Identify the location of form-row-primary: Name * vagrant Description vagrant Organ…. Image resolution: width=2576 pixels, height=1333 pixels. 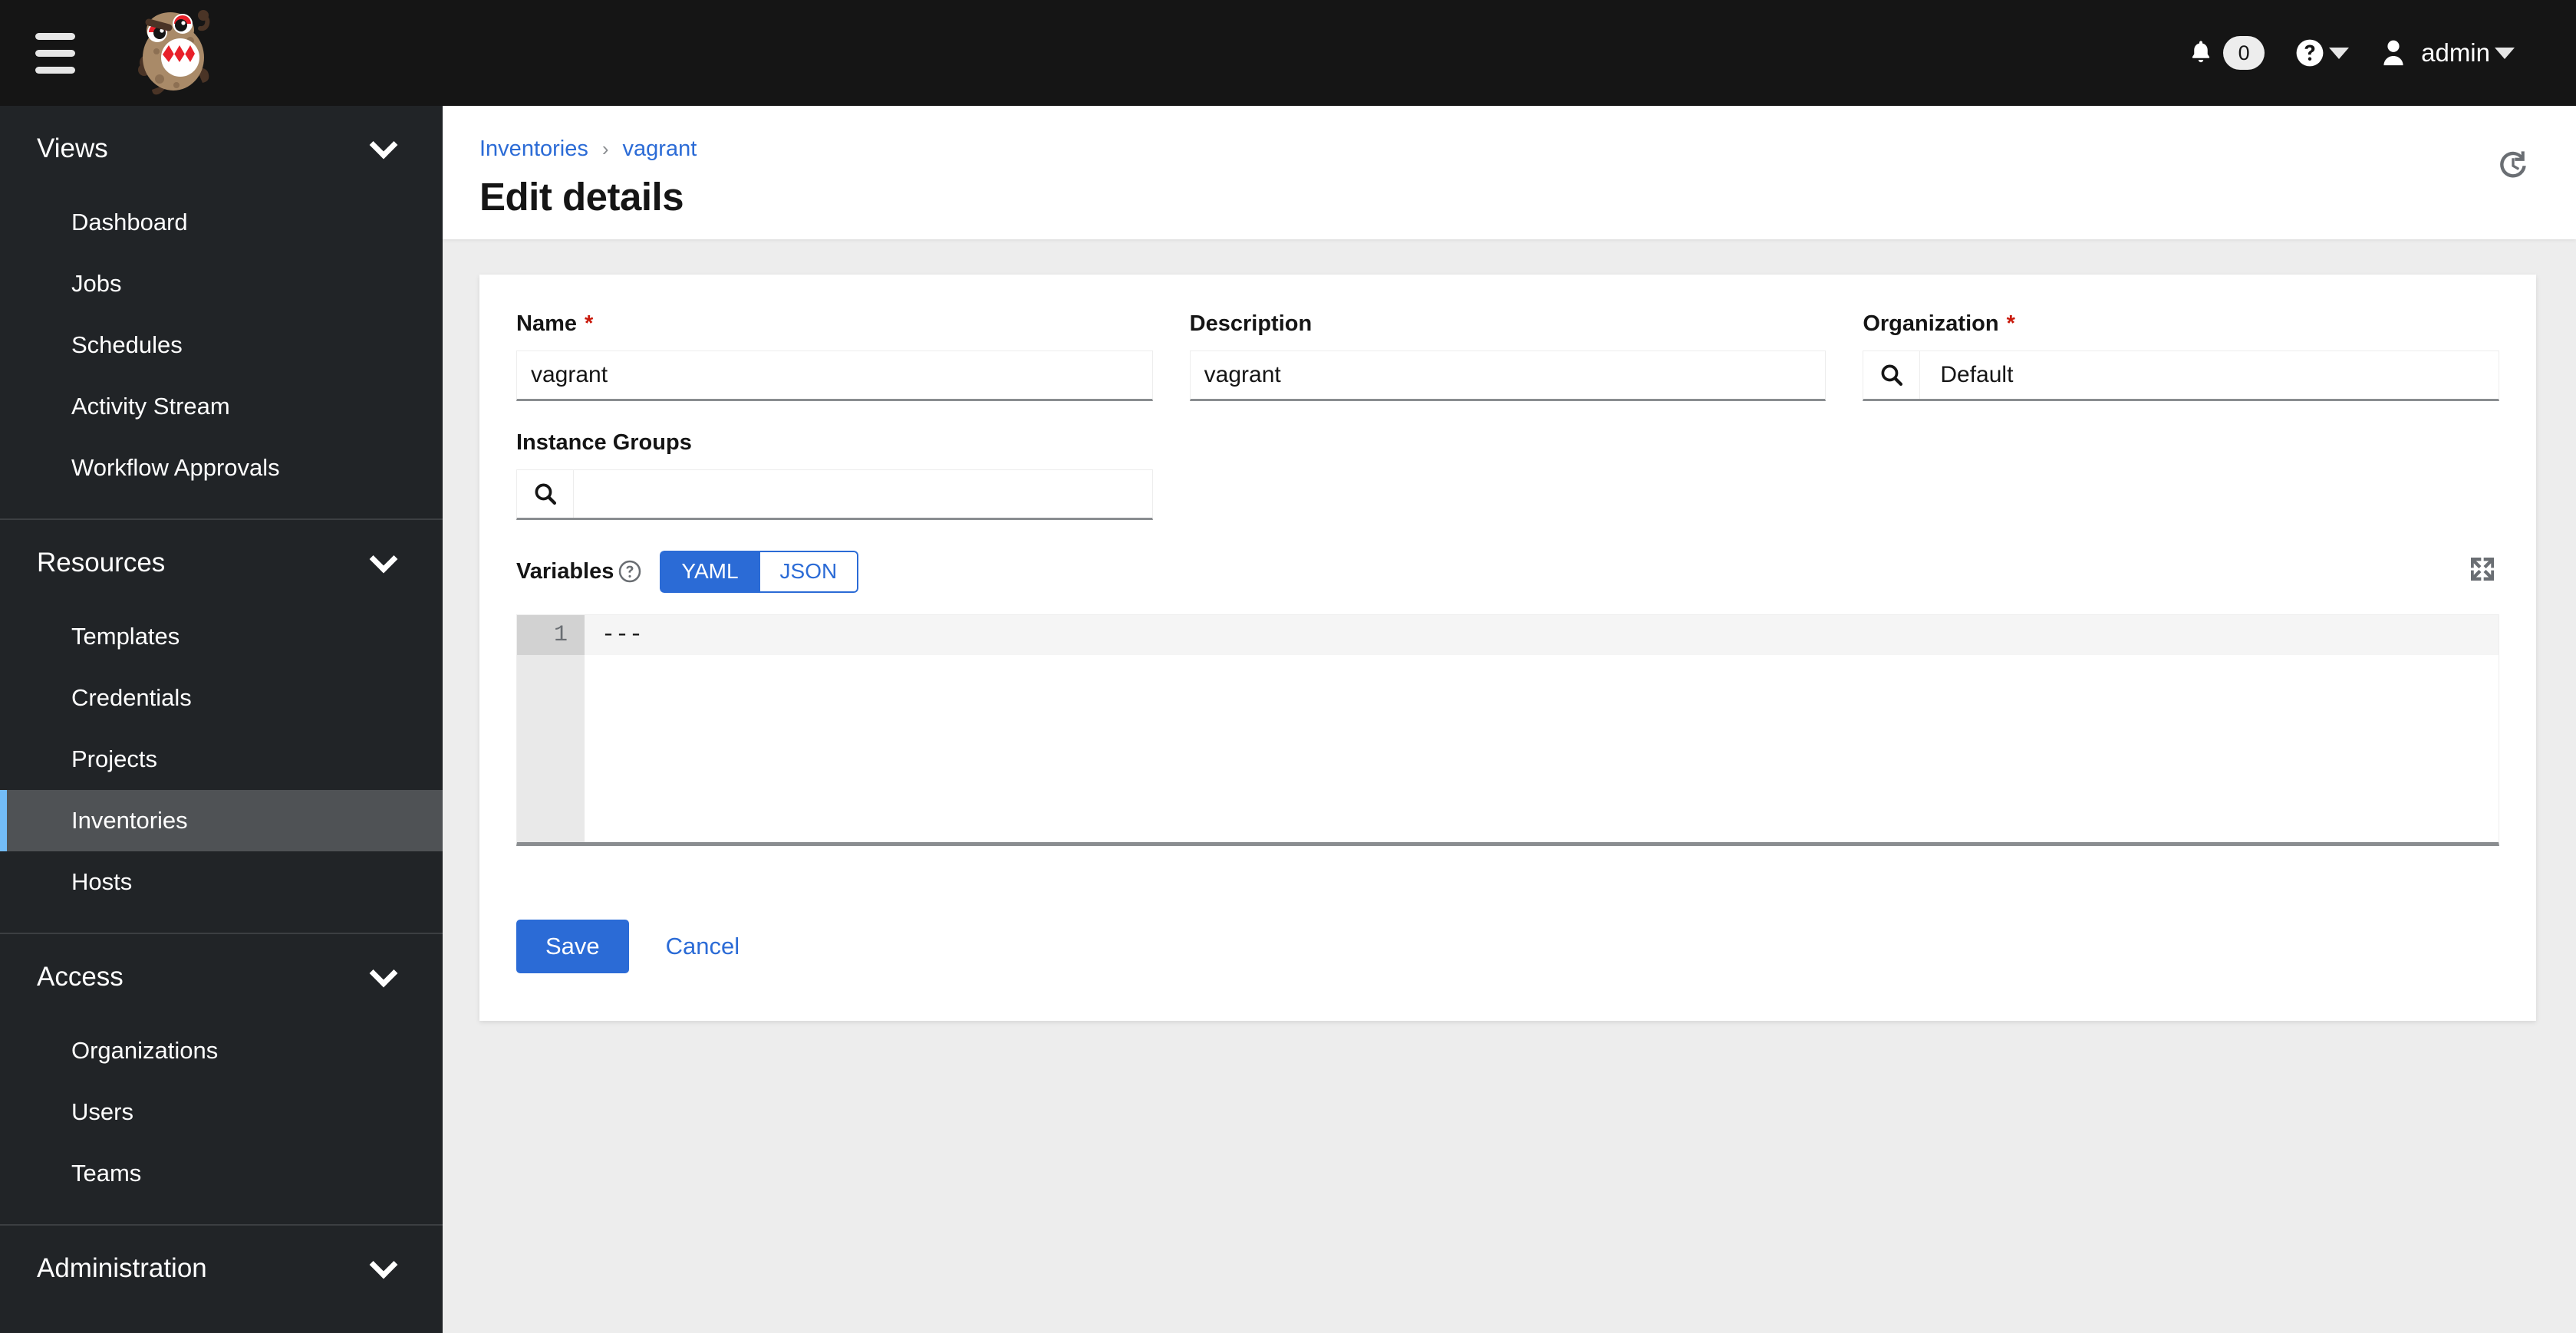
(1508, 356).